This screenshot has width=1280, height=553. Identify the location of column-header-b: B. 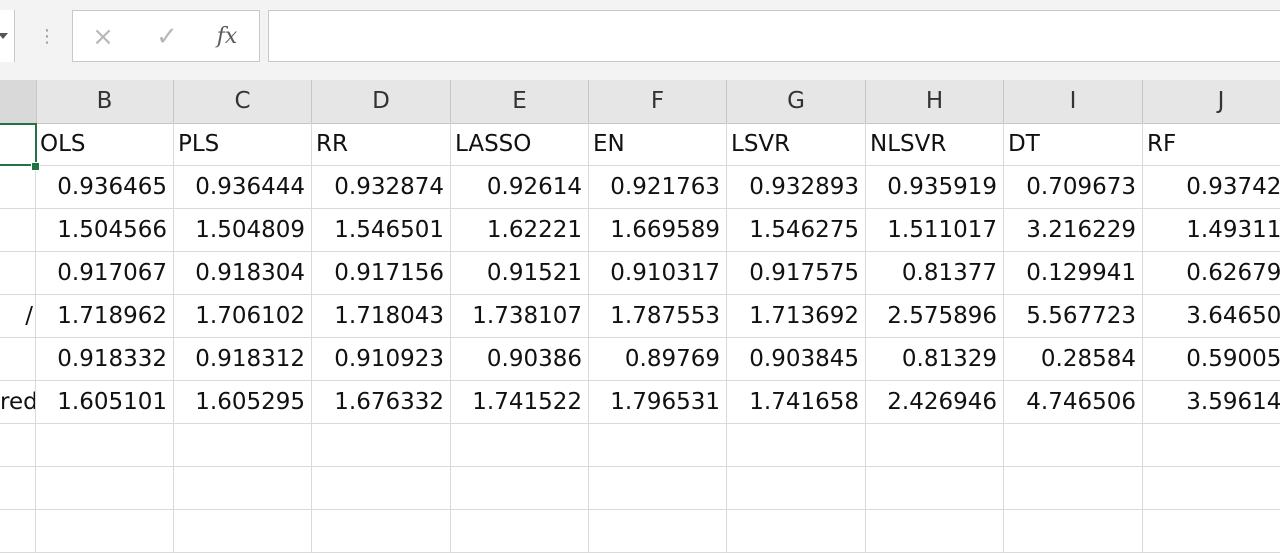
(105, 101).